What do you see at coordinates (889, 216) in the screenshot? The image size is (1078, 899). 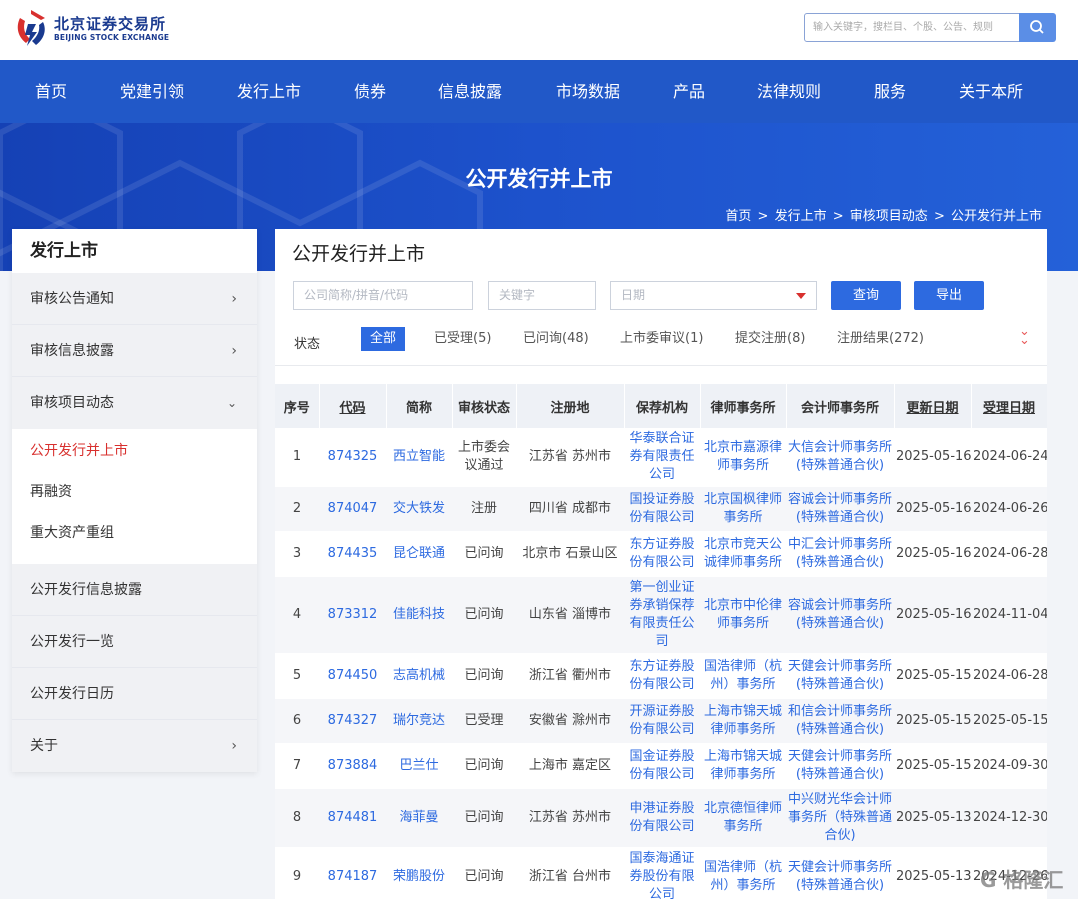 I see `breadcrumb-review-dynamics: 审核项目动态` at bounding box center [889, 216].